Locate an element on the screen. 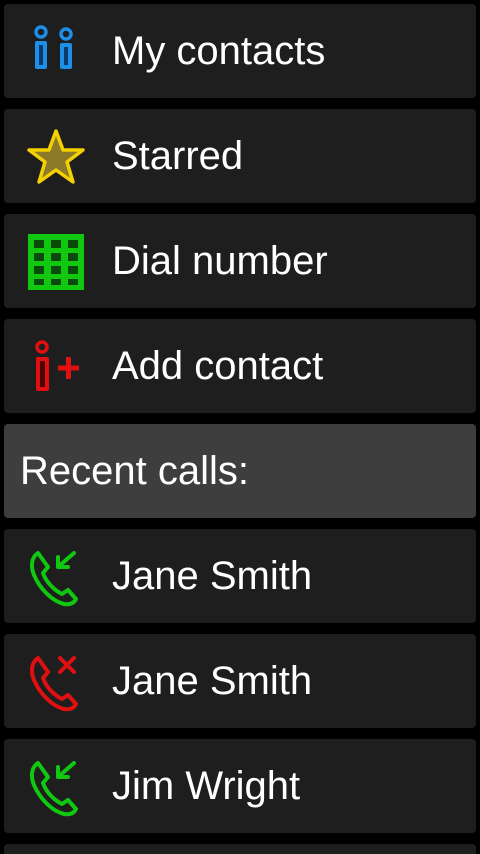 The height and width of the screenshot is (854, 480). add-contact-button: Add contact is located at coordinates (240, 366).